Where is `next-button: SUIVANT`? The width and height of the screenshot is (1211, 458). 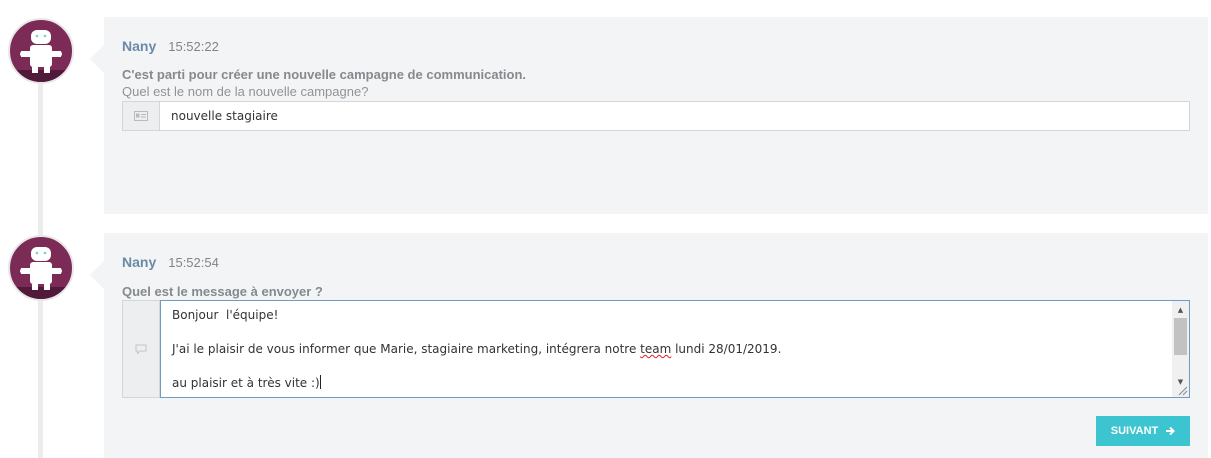
next-button: SUIVANT is located at coordinates (1143, 431).